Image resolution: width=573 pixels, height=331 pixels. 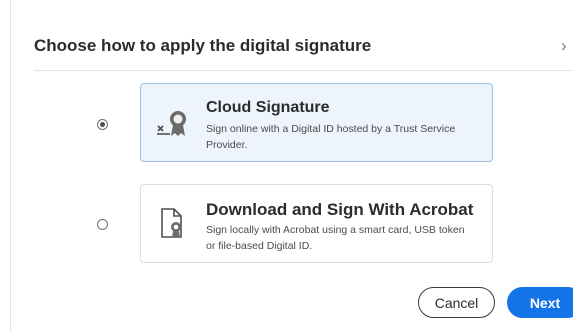 What do you see at coordinates (303, 70) in the screenshot?
I see `header-divider` at bounding box center [303, 70].